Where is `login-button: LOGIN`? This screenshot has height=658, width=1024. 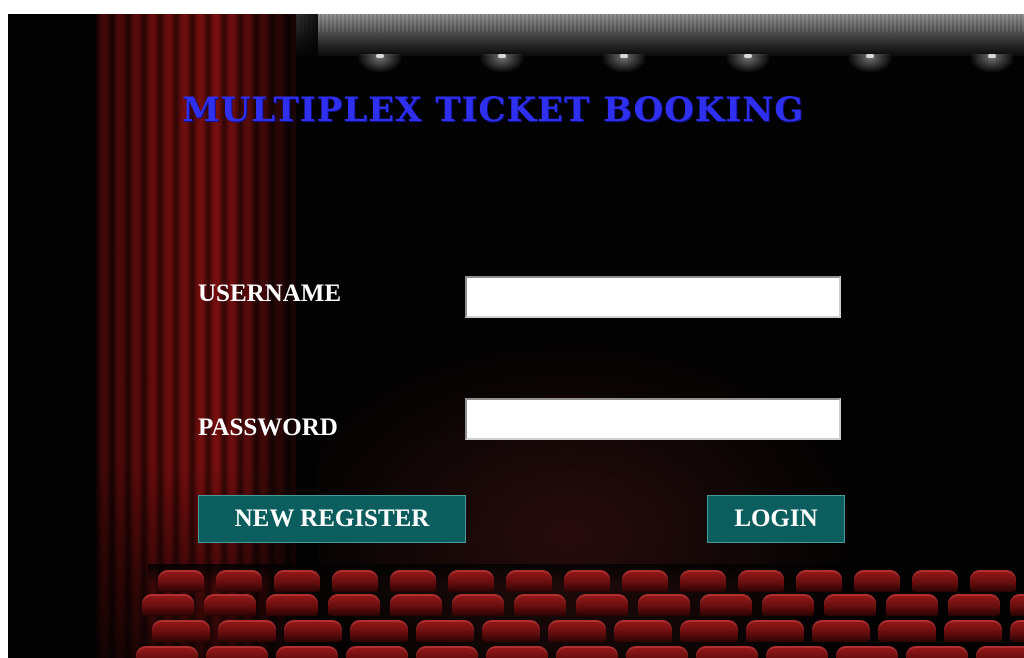 login-button: LOGIN is located at coordinates (776, 519).